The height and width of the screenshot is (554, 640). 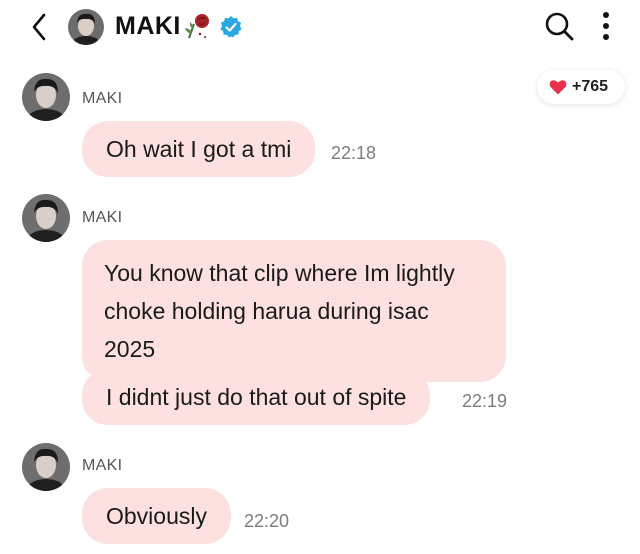 I want to click on message-bubble: I didnt just do that out of spite, so click(x=256, y=397).